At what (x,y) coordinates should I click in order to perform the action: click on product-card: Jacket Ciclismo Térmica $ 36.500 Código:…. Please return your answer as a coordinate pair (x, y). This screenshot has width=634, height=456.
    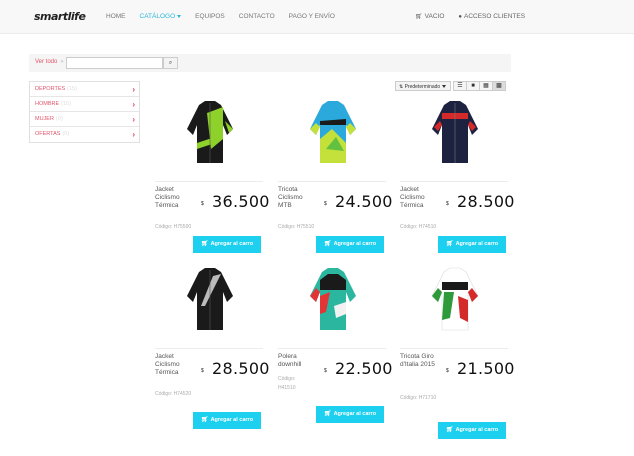
    Looking at the image, I should click on (212, 177).